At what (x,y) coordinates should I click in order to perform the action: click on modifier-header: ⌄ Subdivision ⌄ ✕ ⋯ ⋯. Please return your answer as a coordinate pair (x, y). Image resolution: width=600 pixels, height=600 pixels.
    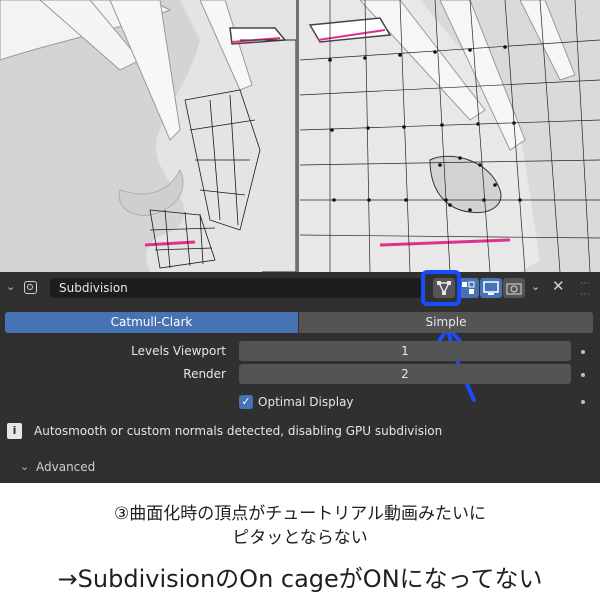
    Looking at the image, I should click on (300, 288).